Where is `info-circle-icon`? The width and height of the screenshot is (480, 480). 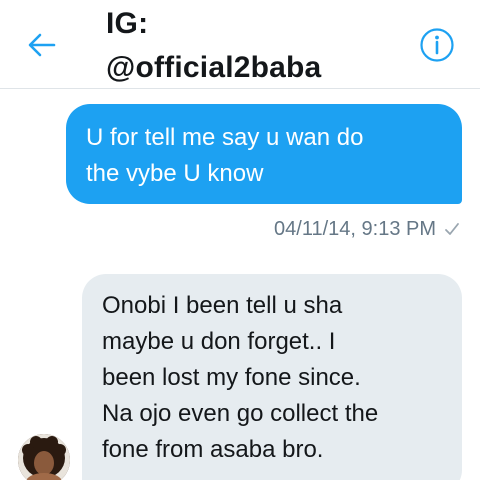
info-circle-icon is located at coordinates (437, 45).